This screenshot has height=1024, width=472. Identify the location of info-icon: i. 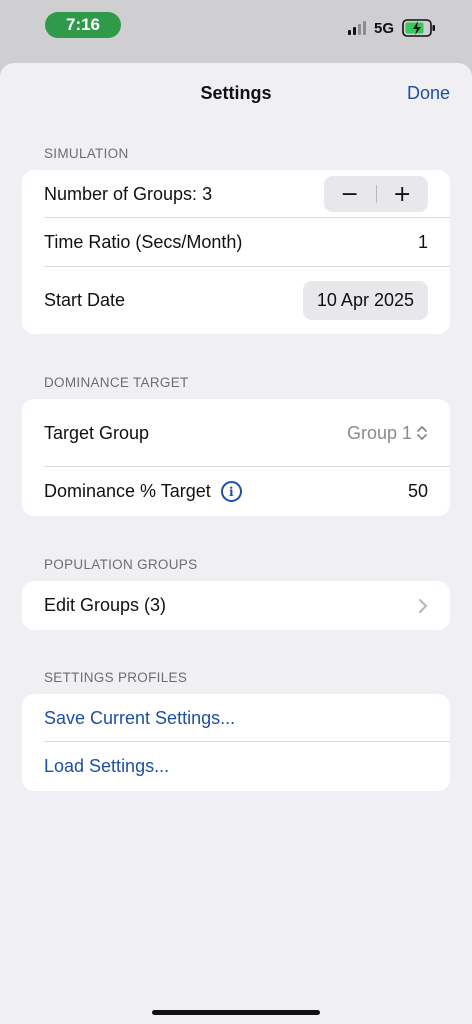
(231, 491).